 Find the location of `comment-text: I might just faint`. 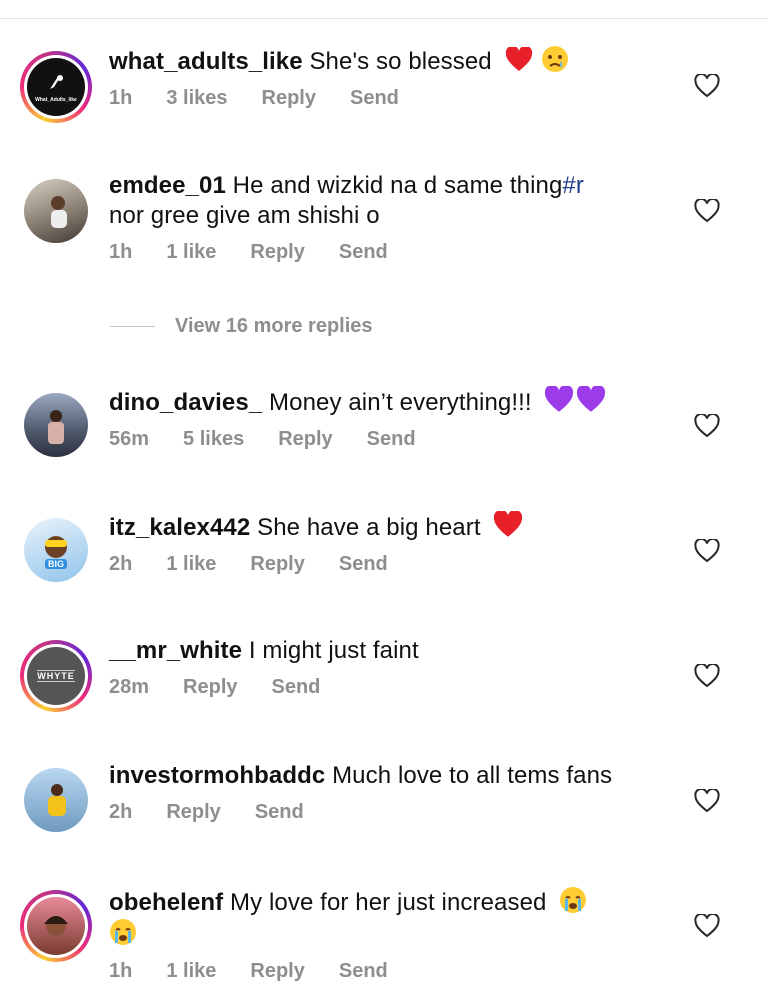

comment-text: I might just faint is located at coordinates (333, 650).